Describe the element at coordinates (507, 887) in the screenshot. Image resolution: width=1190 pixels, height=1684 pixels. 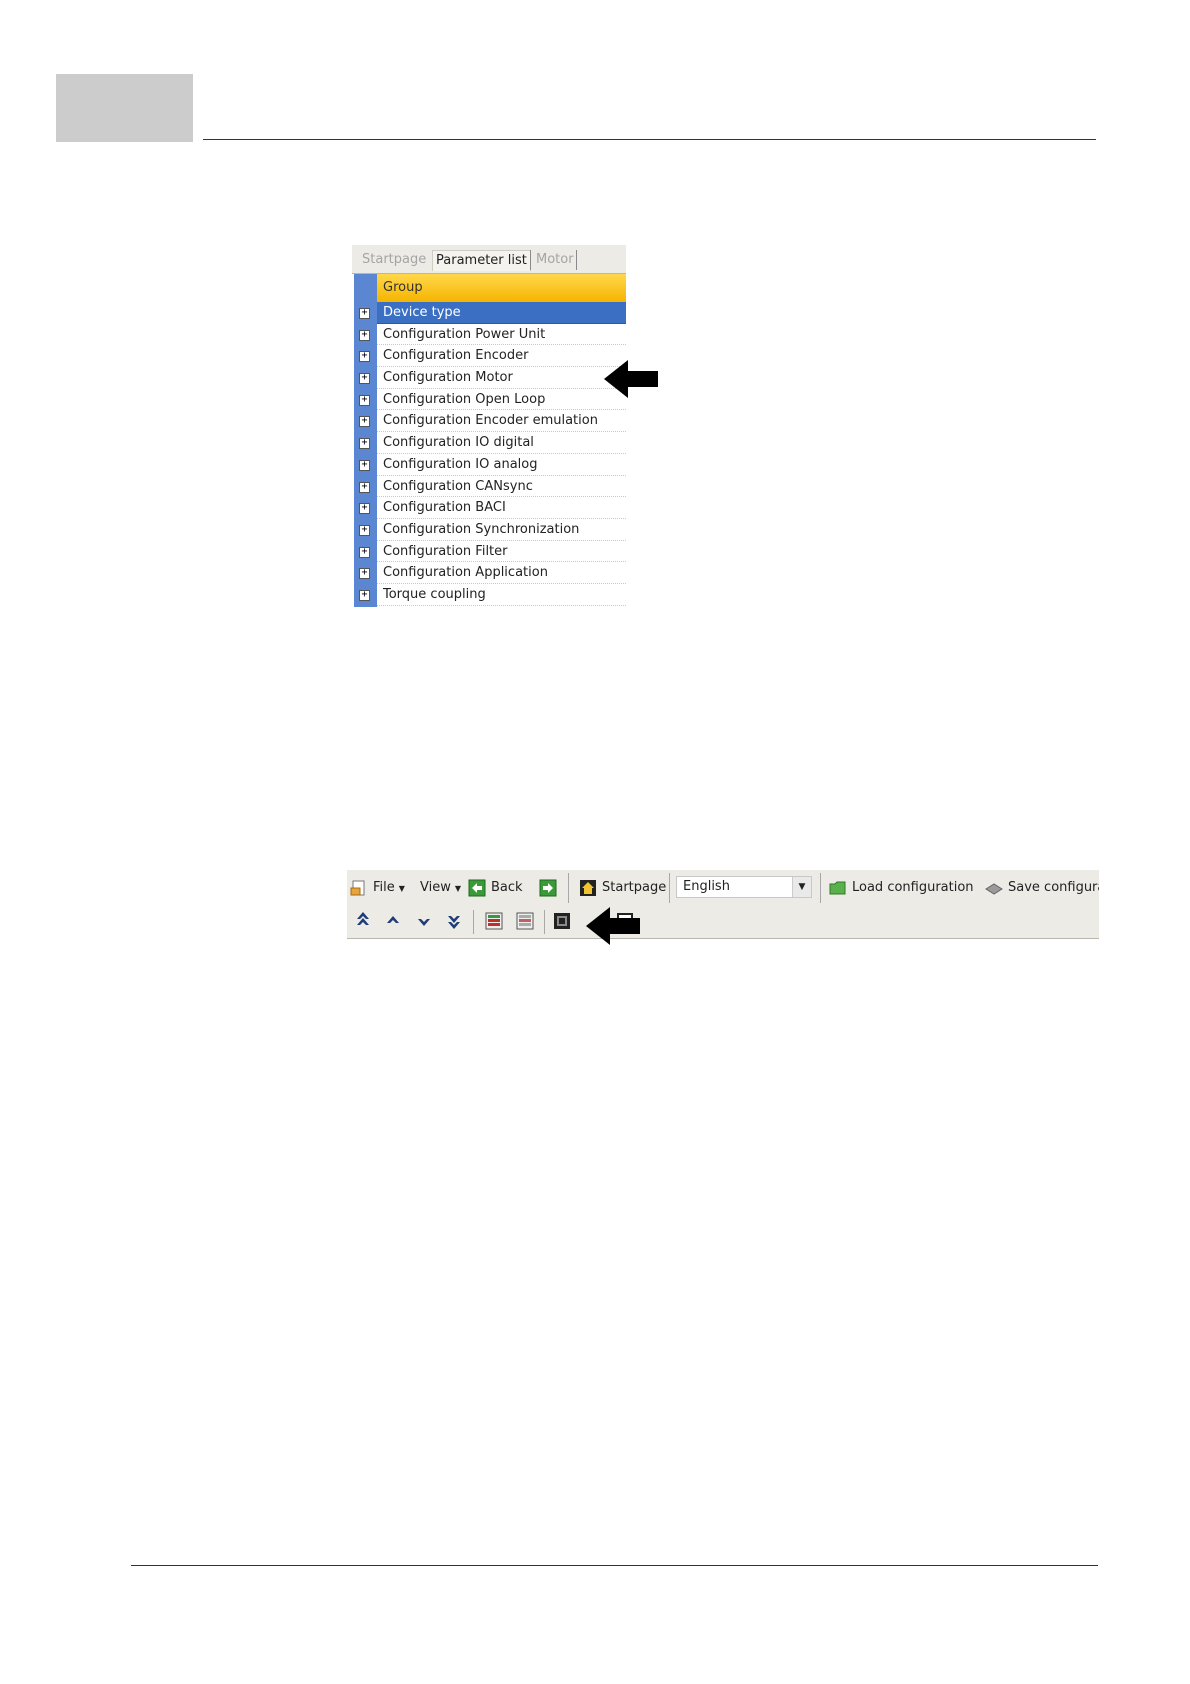
I see `back-button-label: Back` at that location.